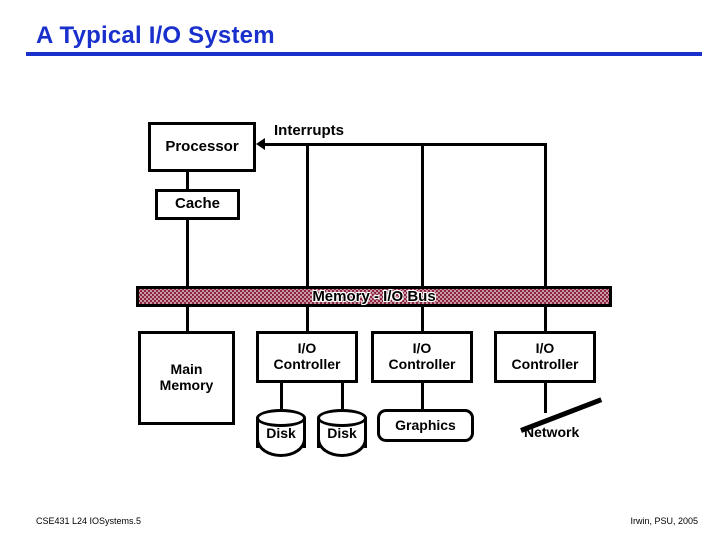  I want to click on footer-right: Irwin, PSU, 2005, so click(664, 521).